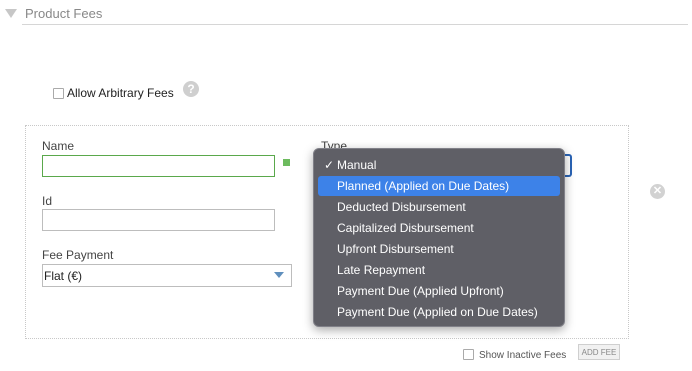 This screenshot has height=371, width=692. What do you see at coordinates (599, 352) in the screenshot?
I see `add-fee-button: ADD FEE` at bounding box center [599, 352].